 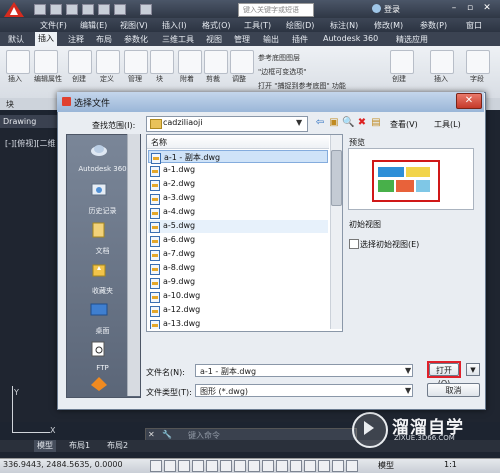 What do you see at coordinates (376, 122) in the screenshot?
I see `new-folder-icon: ▤` at bounding box center [376, 122].